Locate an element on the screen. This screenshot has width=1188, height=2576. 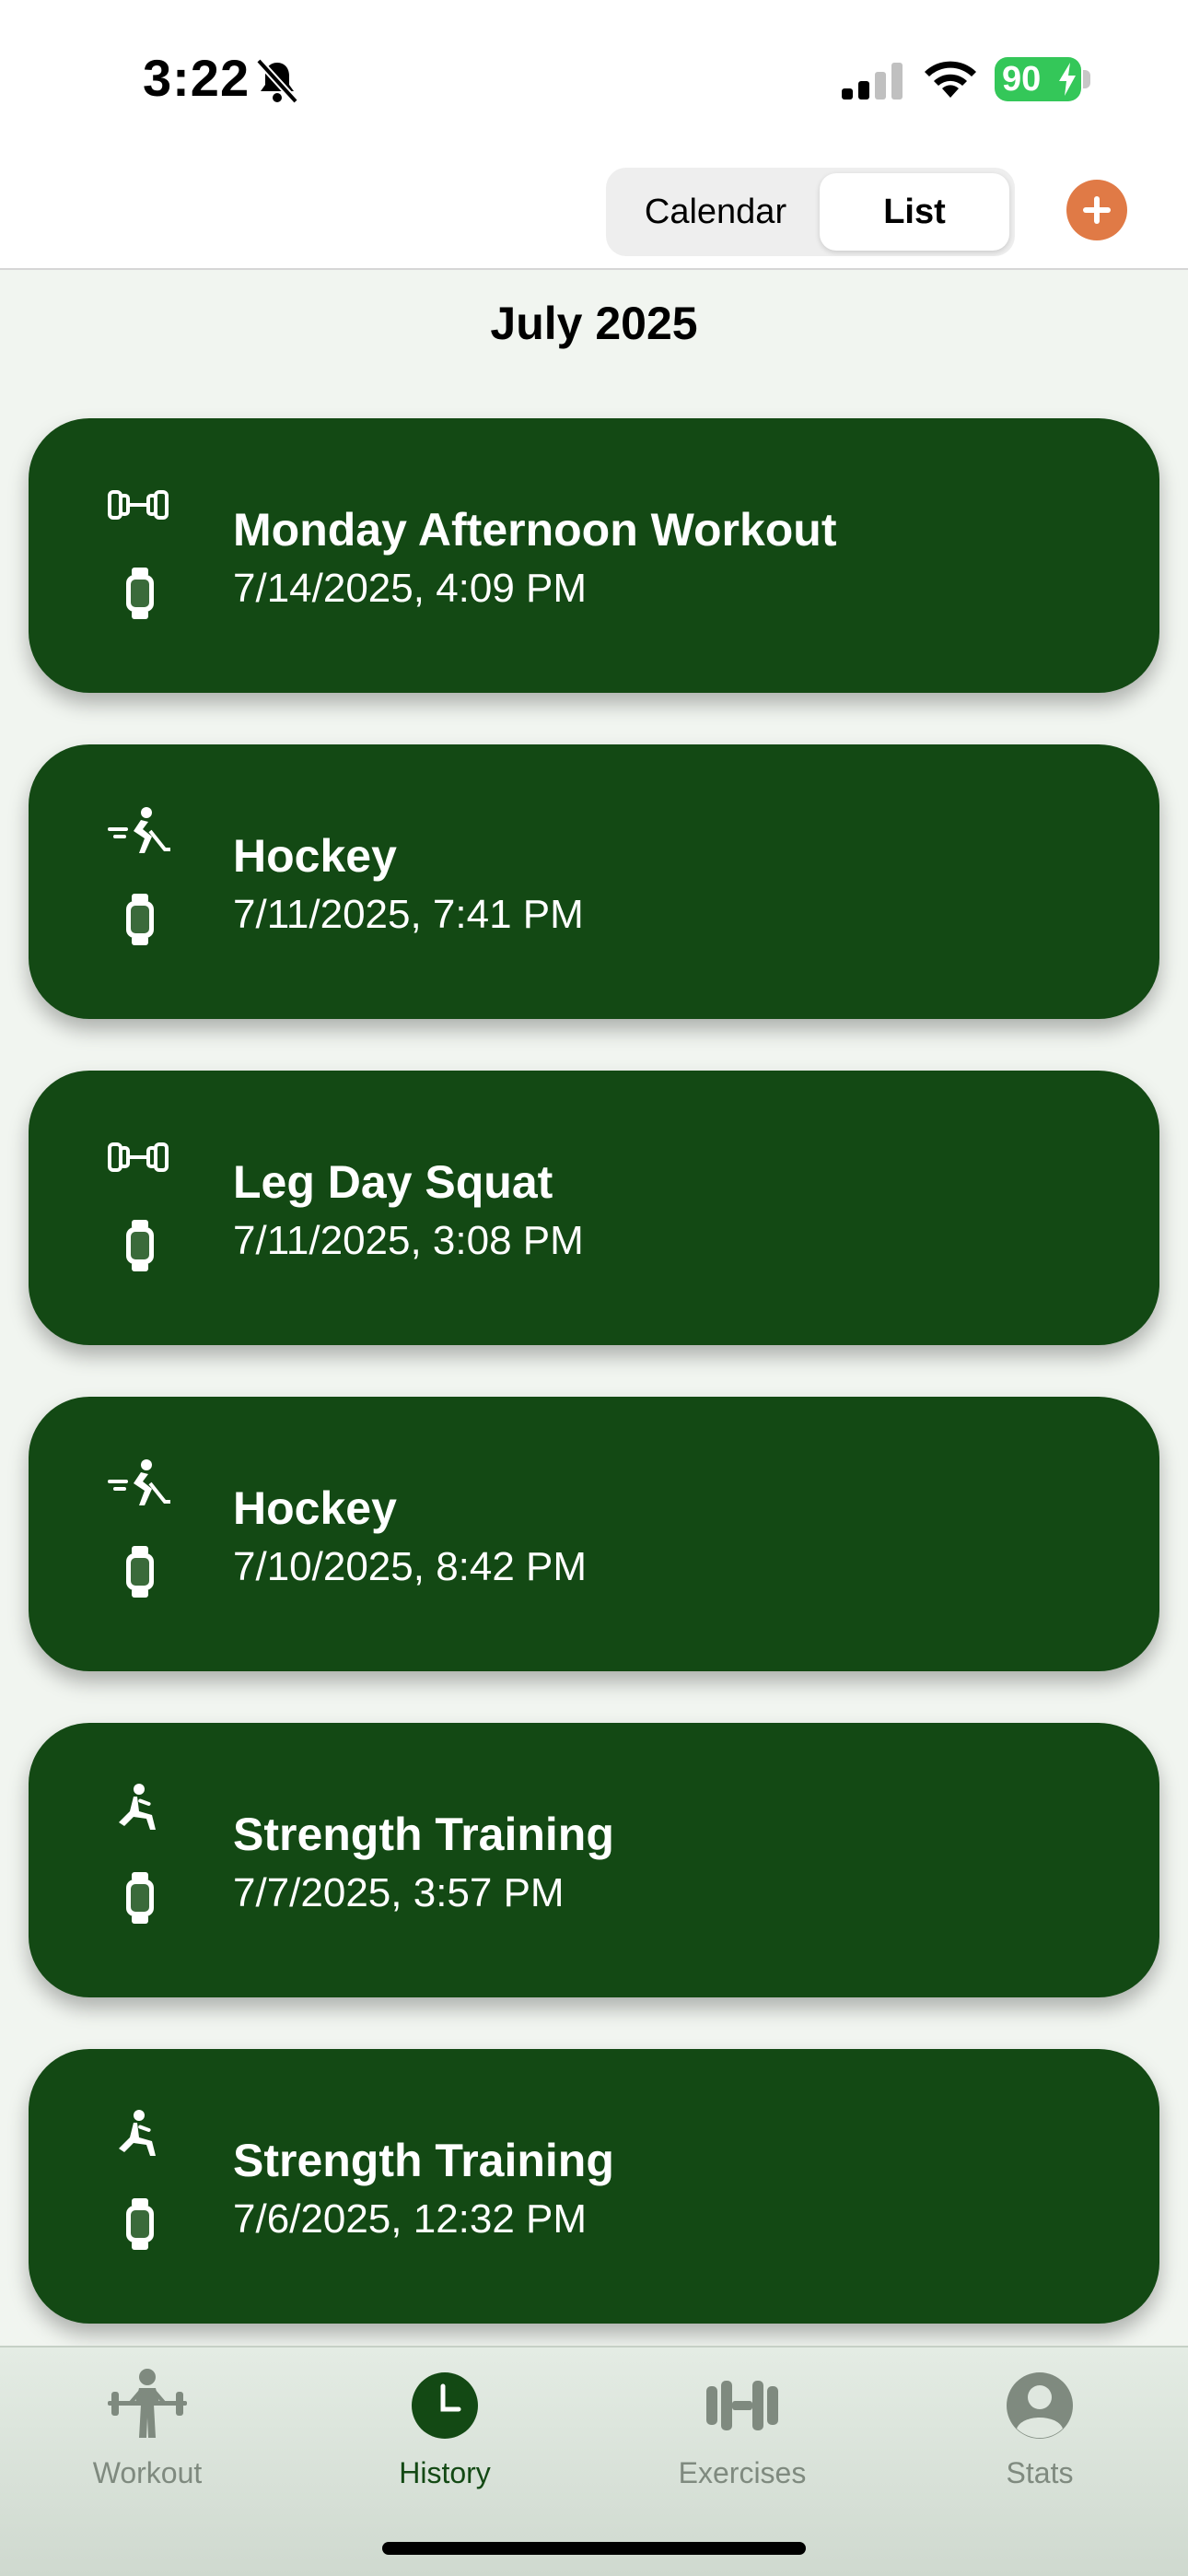
workout-card: Strength Training 7/6/2025, 12:32 PM is located at coordinates (594, 2186).